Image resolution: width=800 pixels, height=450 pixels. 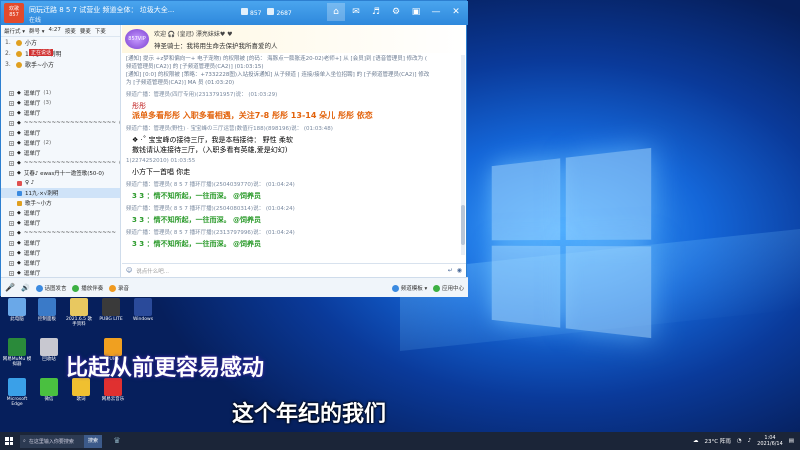 What do you see at coordinates (100, 31) in the screenshot?
I see `mic-header-item: 下麦` at bounding box center [100, 31].